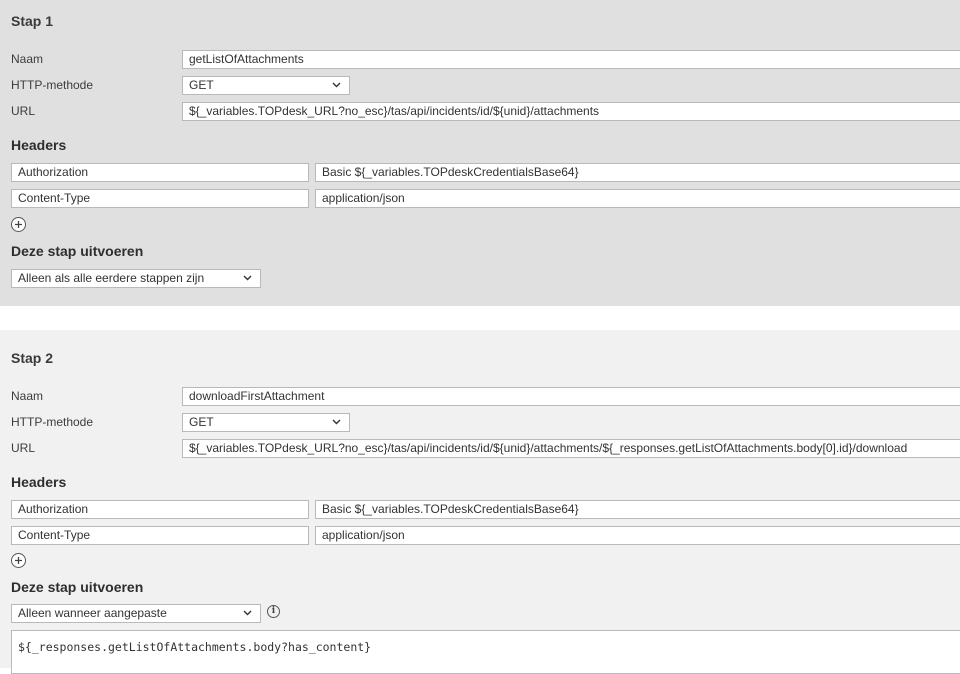 This screenshot has width=960, height=674. Describe the element at coordinates (92, 613) in the screenshot. I see `execute-condition-value: Alleen wanneer aangepaste` at that location.